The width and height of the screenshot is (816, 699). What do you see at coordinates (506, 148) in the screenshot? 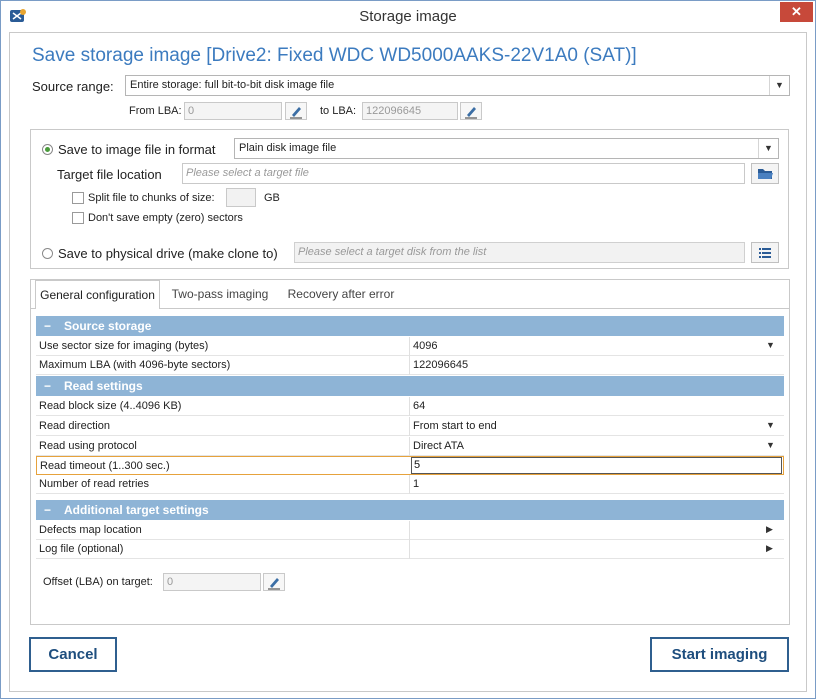
I see `image-format-select: Plain disk image file ▼` at bounding box center [506, 148].